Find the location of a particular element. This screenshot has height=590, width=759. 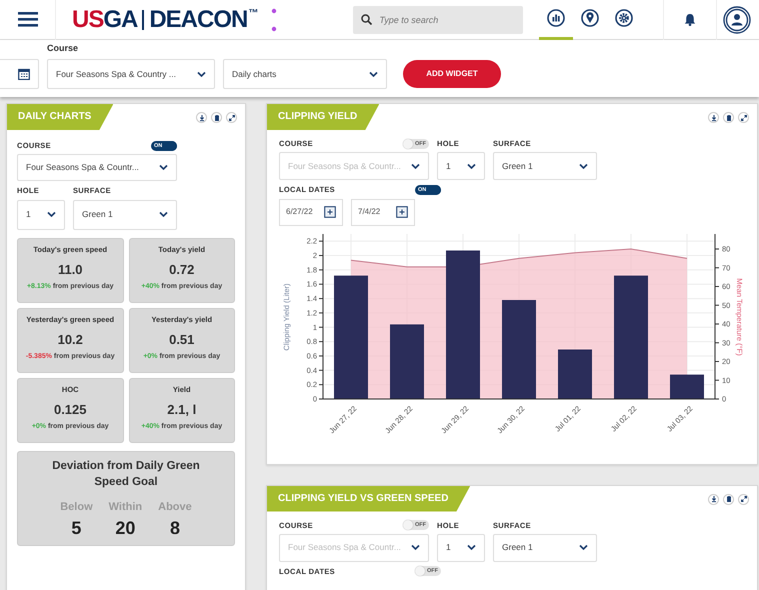

stat-value: 0.125 is located at coordinates (70, 409).